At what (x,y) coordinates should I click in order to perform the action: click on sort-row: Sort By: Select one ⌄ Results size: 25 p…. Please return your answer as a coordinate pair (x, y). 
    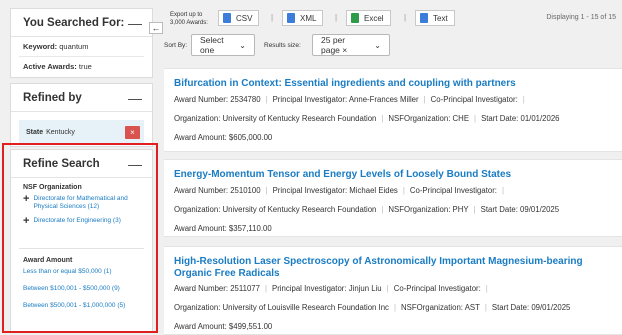
    Looking at the image, I should click on (393, 46).